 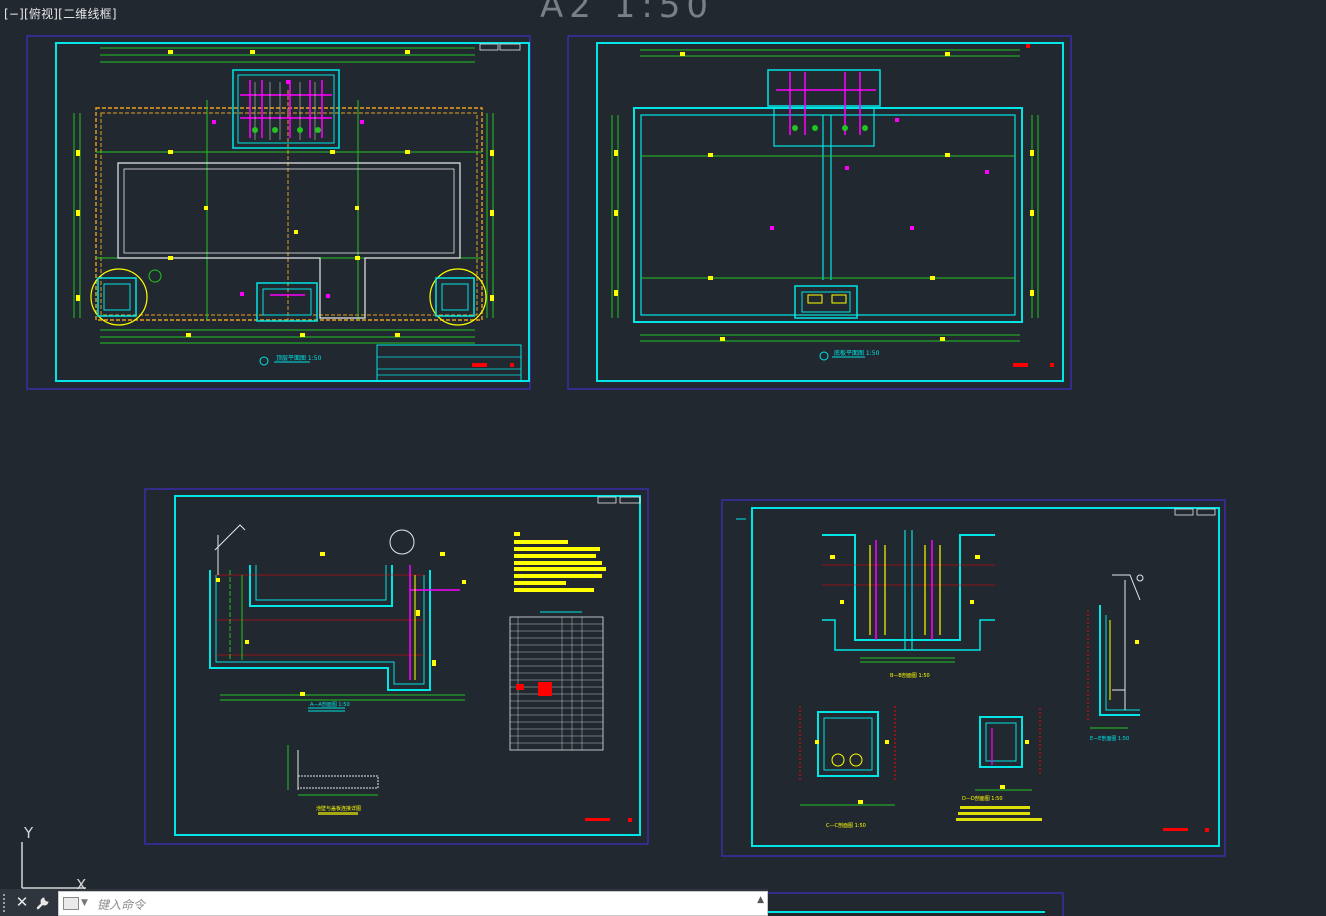 What do you see at coordinates (396, 666) in the screenshot?
I see `sheet-section-a: A—A剖面图 1:50 池壁与盖板连接详图` at bounding box center [396, 666].